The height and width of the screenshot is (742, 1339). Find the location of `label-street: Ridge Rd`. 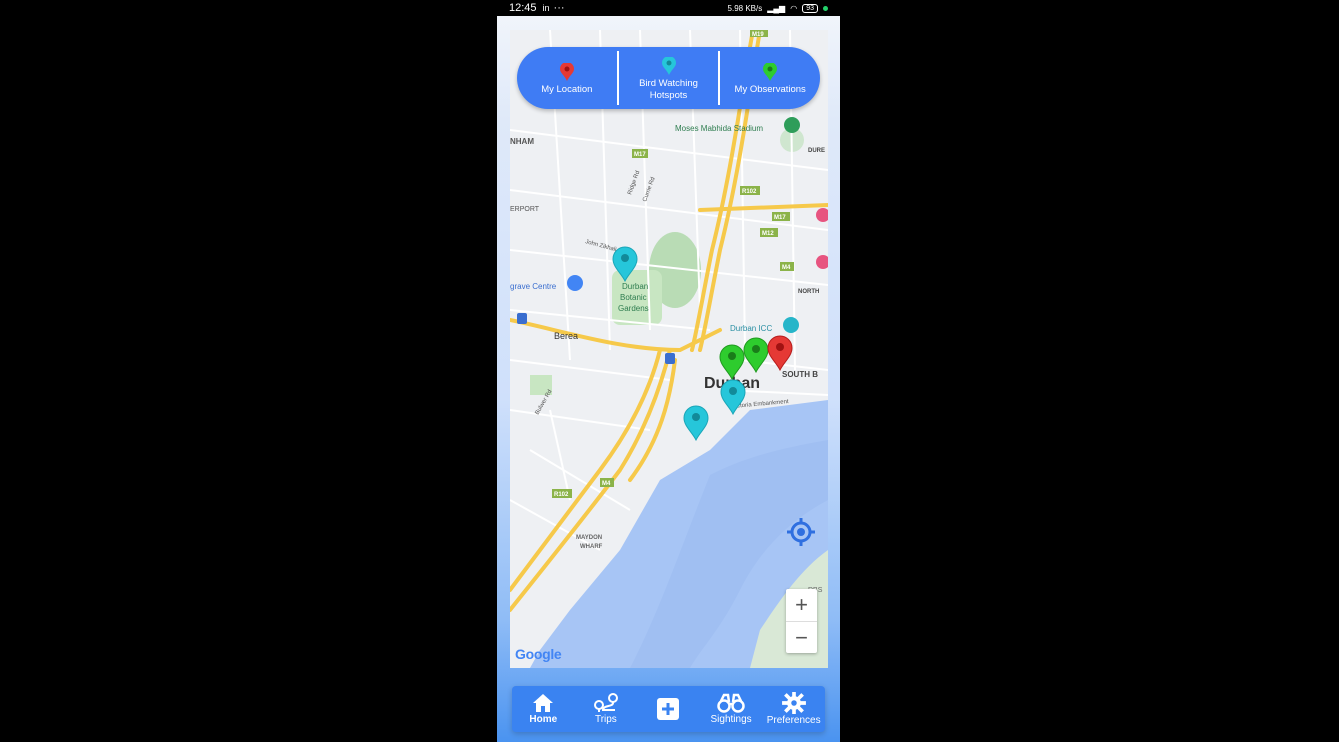

label-street: Ridge Rd is located at coordinates (634, 183).